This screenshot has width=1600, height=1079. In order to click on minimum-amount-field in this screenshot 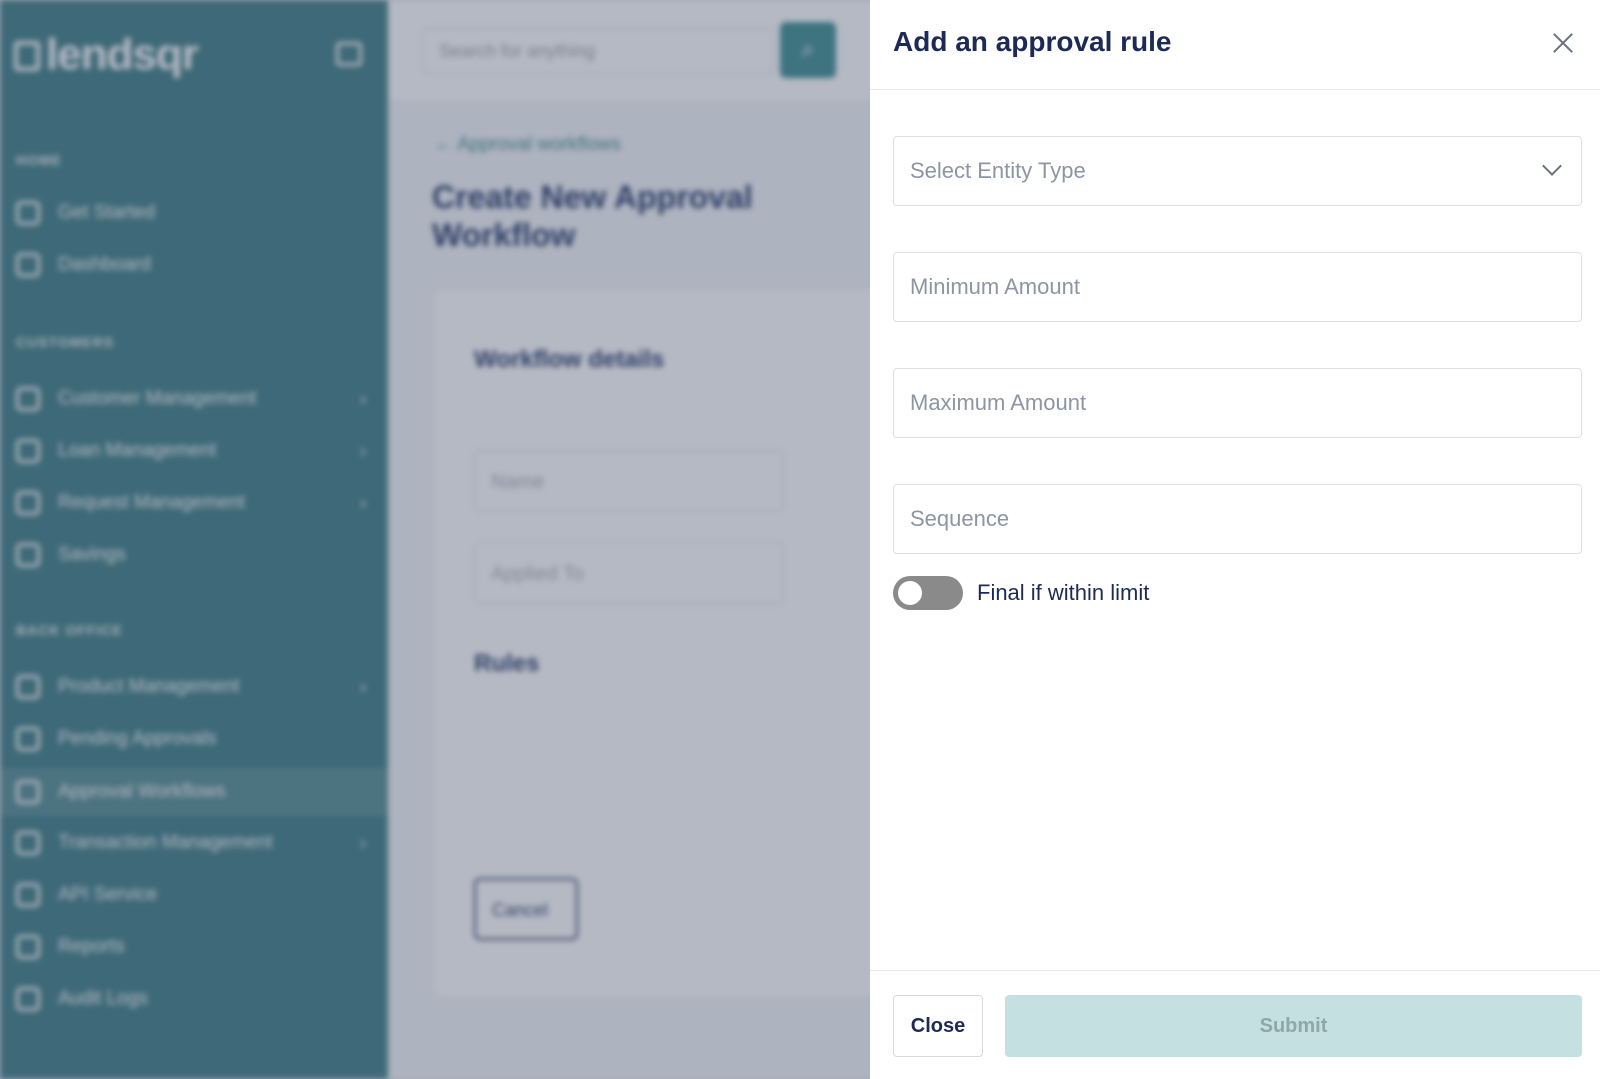, I will do `click(1237, 287)`.